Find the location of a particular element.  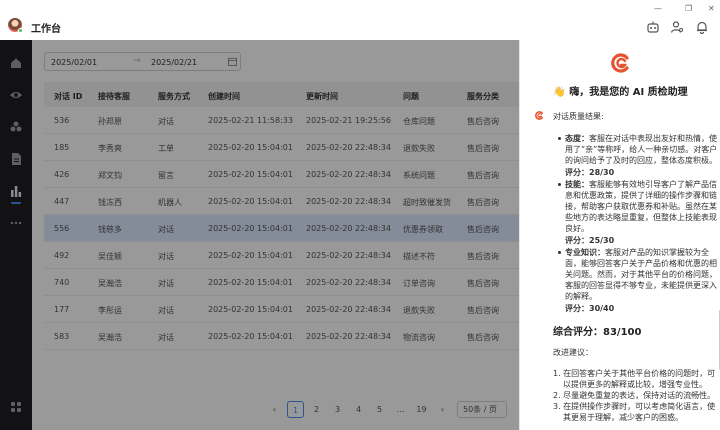

attitude-score: 评分：28/30 is located at coordinates (590, 172).